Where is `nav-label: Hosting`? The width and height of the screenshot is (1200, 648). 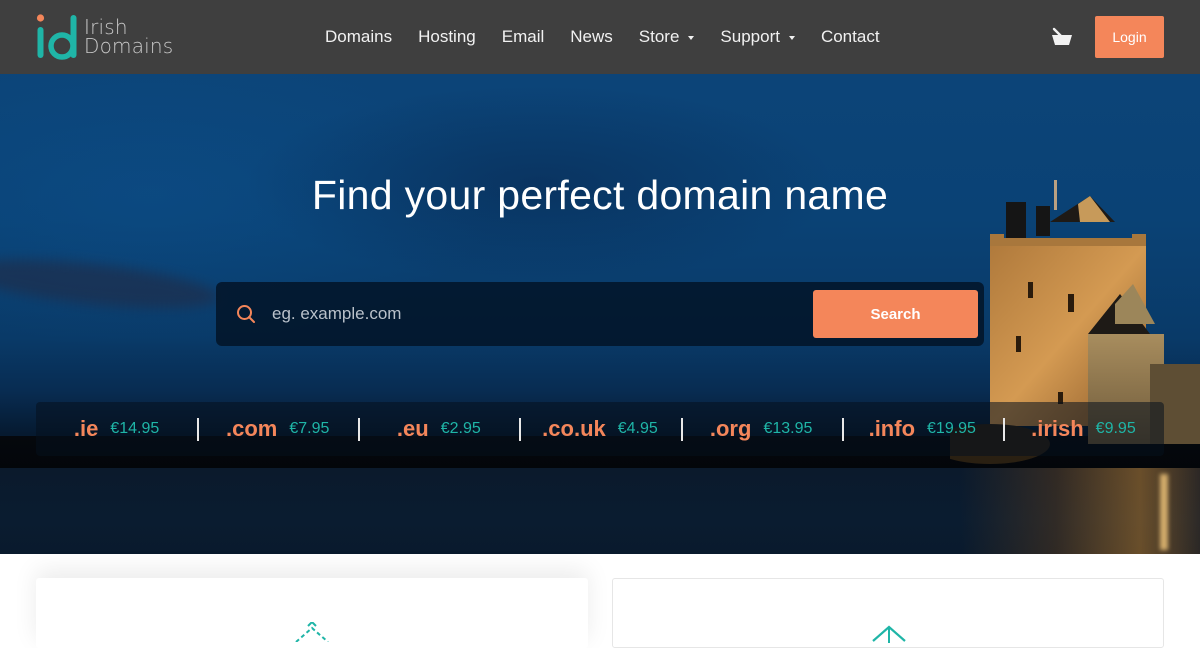 nav-label: Hosting is located at coordinates (447, 36).